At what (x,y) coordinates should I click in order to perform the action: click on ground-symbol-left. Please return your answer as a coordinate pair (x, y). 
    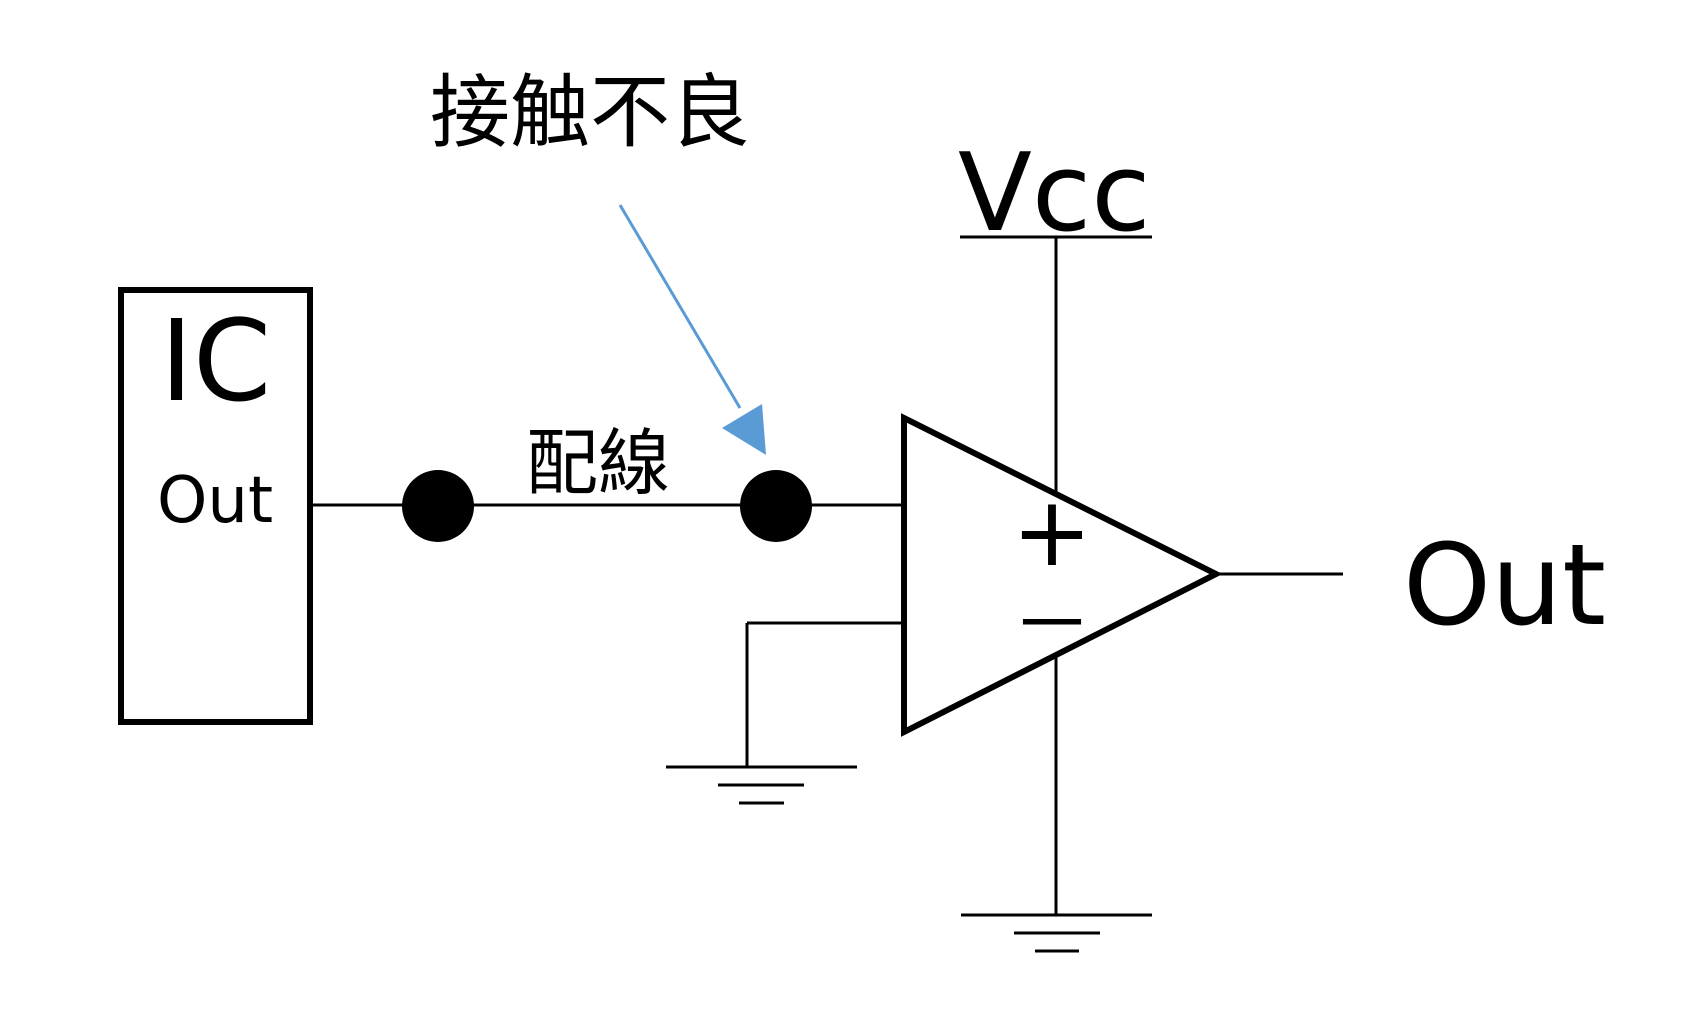
    Looking at the image, I should click on (761, 785).